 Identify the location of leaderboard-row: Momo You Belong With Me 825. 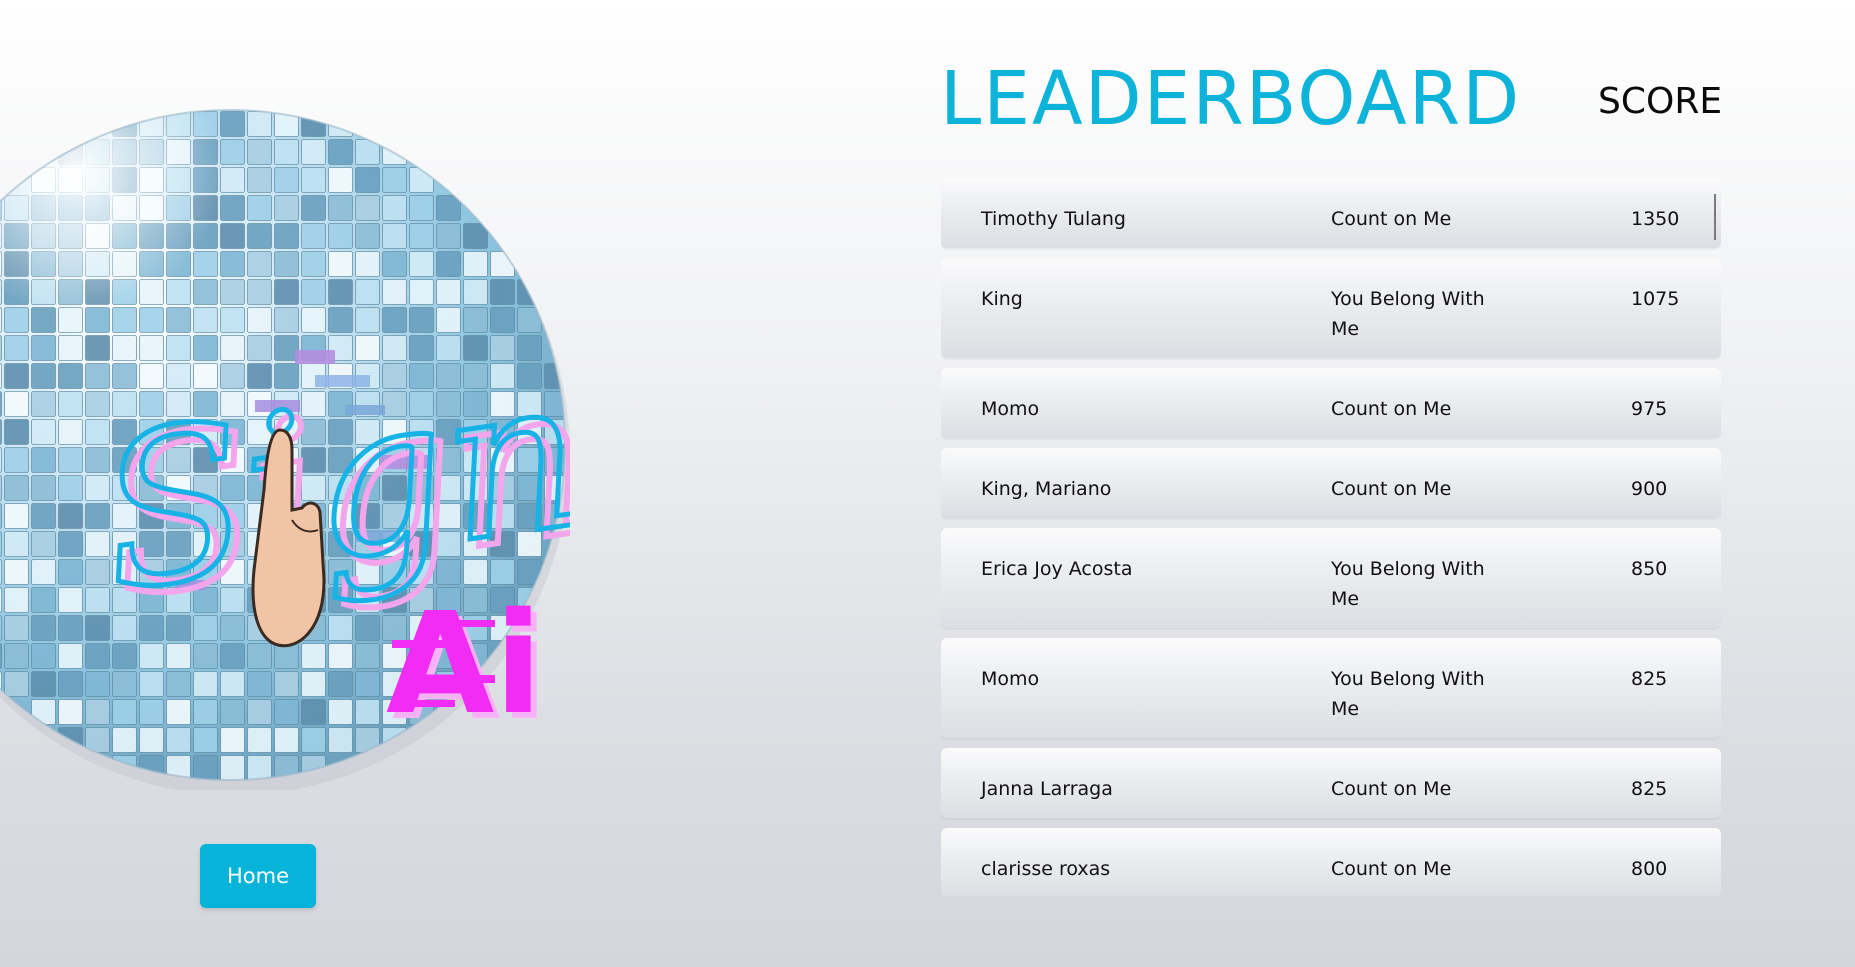
(1331, 688).